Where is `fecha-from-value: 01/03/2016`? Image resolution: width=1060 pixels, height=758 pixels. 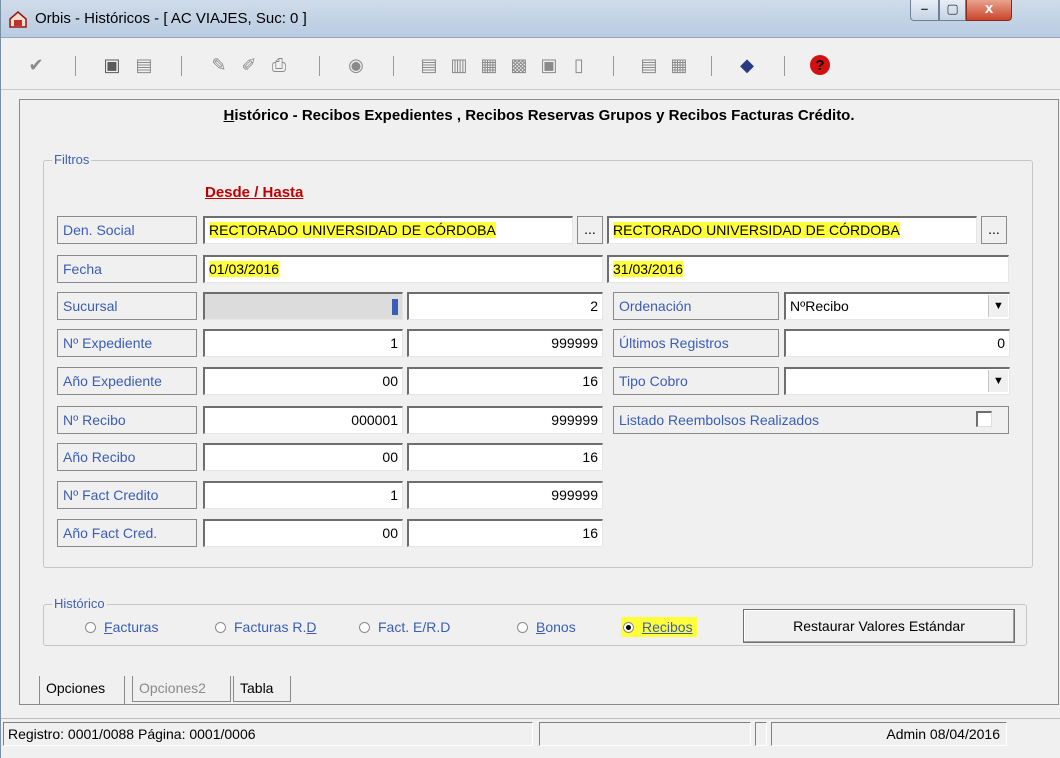
fecha-from-value: 01/03/2016 is located at coordinates (244, 269).